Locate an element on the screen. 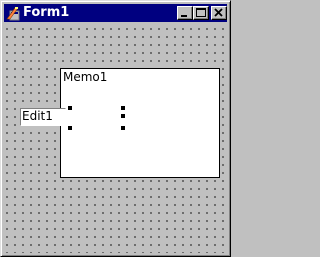 This screenshot has width=320, height=257. minimize-button is located at coordinates (185, 13).